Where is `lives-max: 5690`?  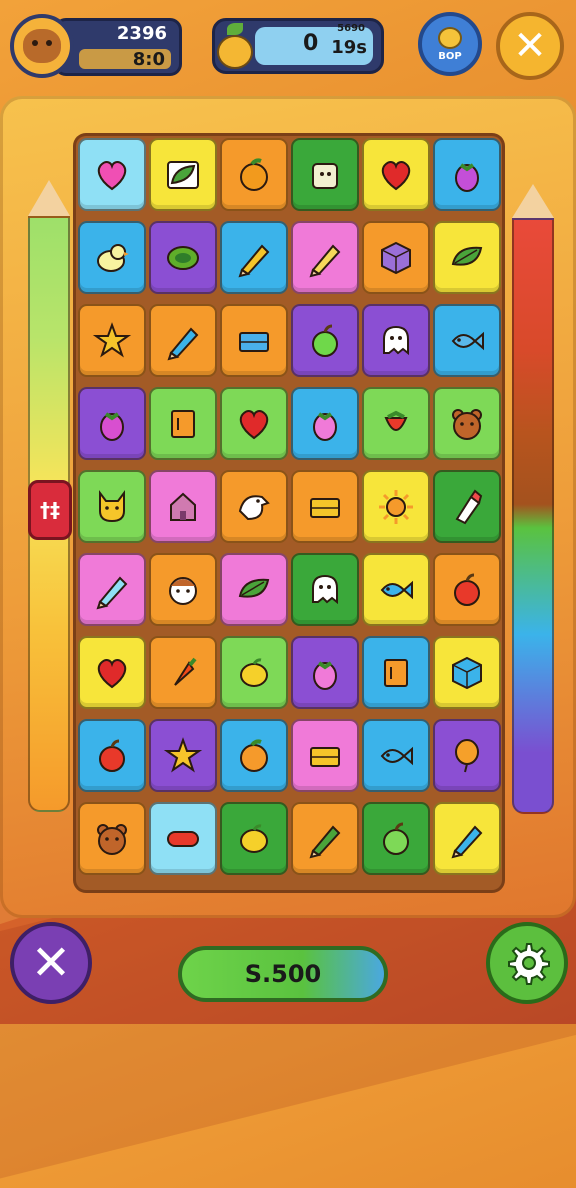 lives-max: 5690 is located at coordinates (351, 28).